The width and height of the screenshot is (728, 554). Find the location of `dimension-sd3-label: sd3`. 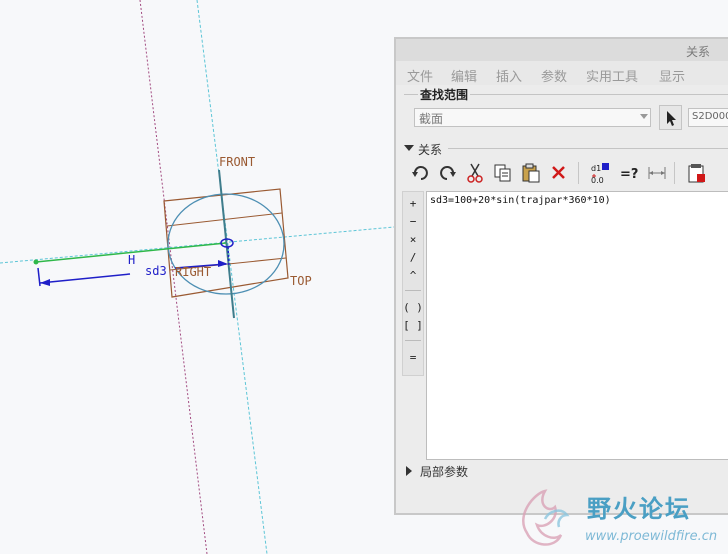

dimension-sd3-label: sd3 is located at coordinates (156, 271).